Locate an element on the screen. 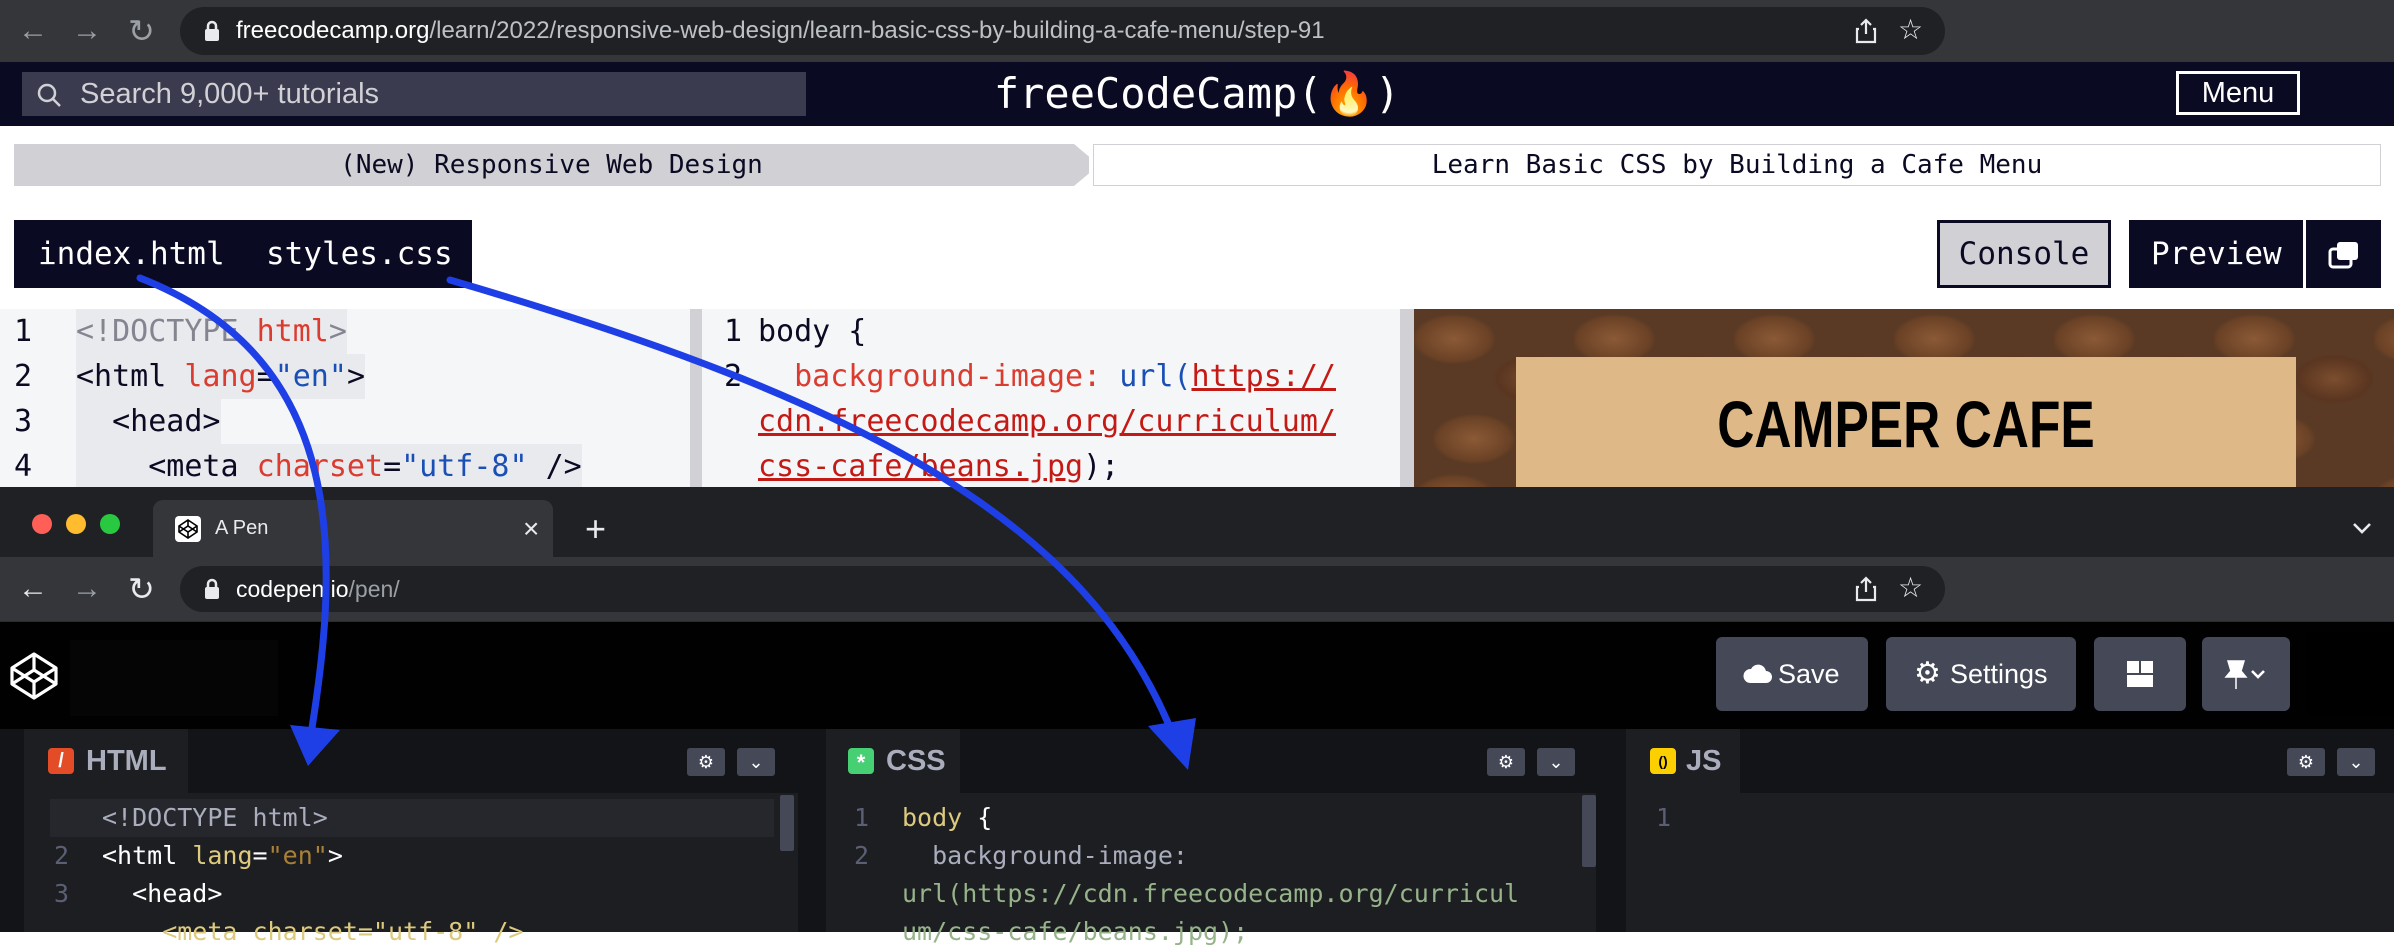 The width and height of the screenshot is (2394, 951). fcc-logo: freeCodeCamp(🔥) is located at coordinates (1197, 94).